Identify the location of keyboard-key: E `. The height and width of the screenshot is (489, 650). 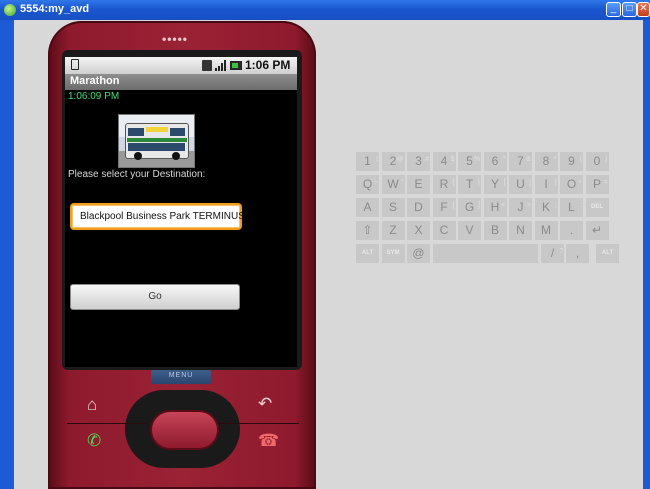
(418, 184).